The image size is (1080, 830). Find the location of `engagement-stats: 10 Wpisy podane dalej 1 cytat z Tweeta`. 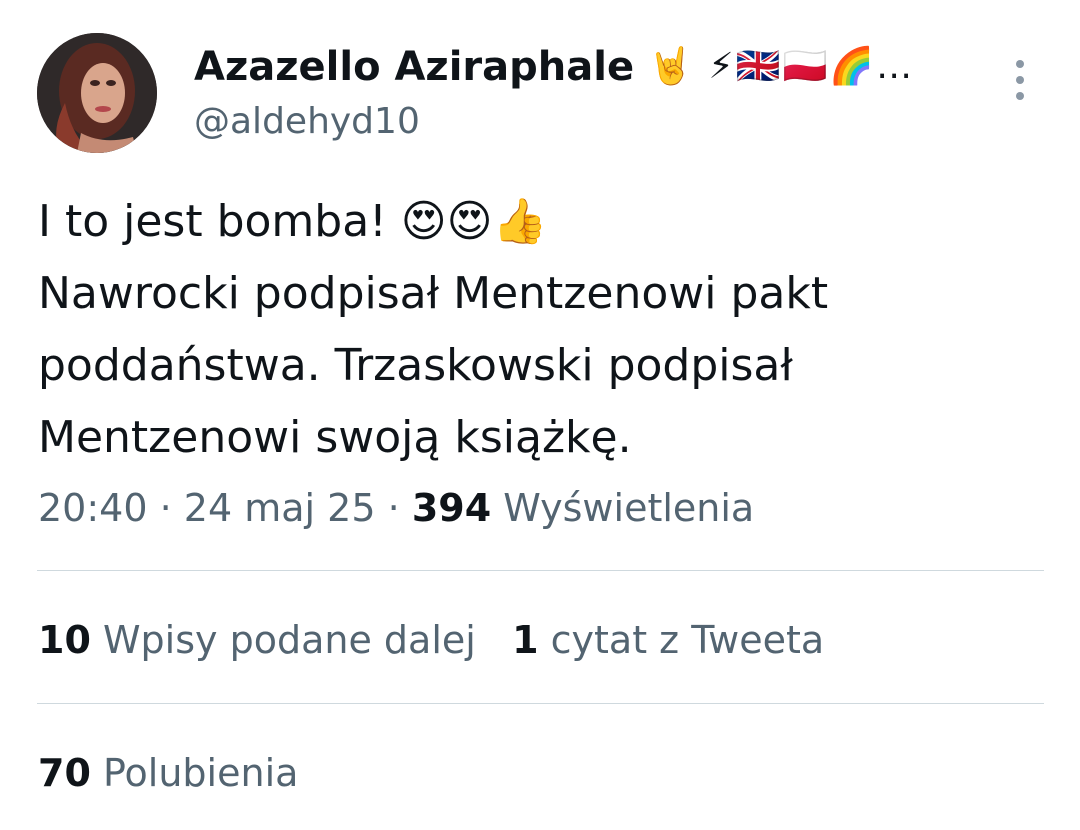

engagement-stats: 10 Wpisy podane dalej 1 cytat z Tweeta is located at coordinates (431, 640).